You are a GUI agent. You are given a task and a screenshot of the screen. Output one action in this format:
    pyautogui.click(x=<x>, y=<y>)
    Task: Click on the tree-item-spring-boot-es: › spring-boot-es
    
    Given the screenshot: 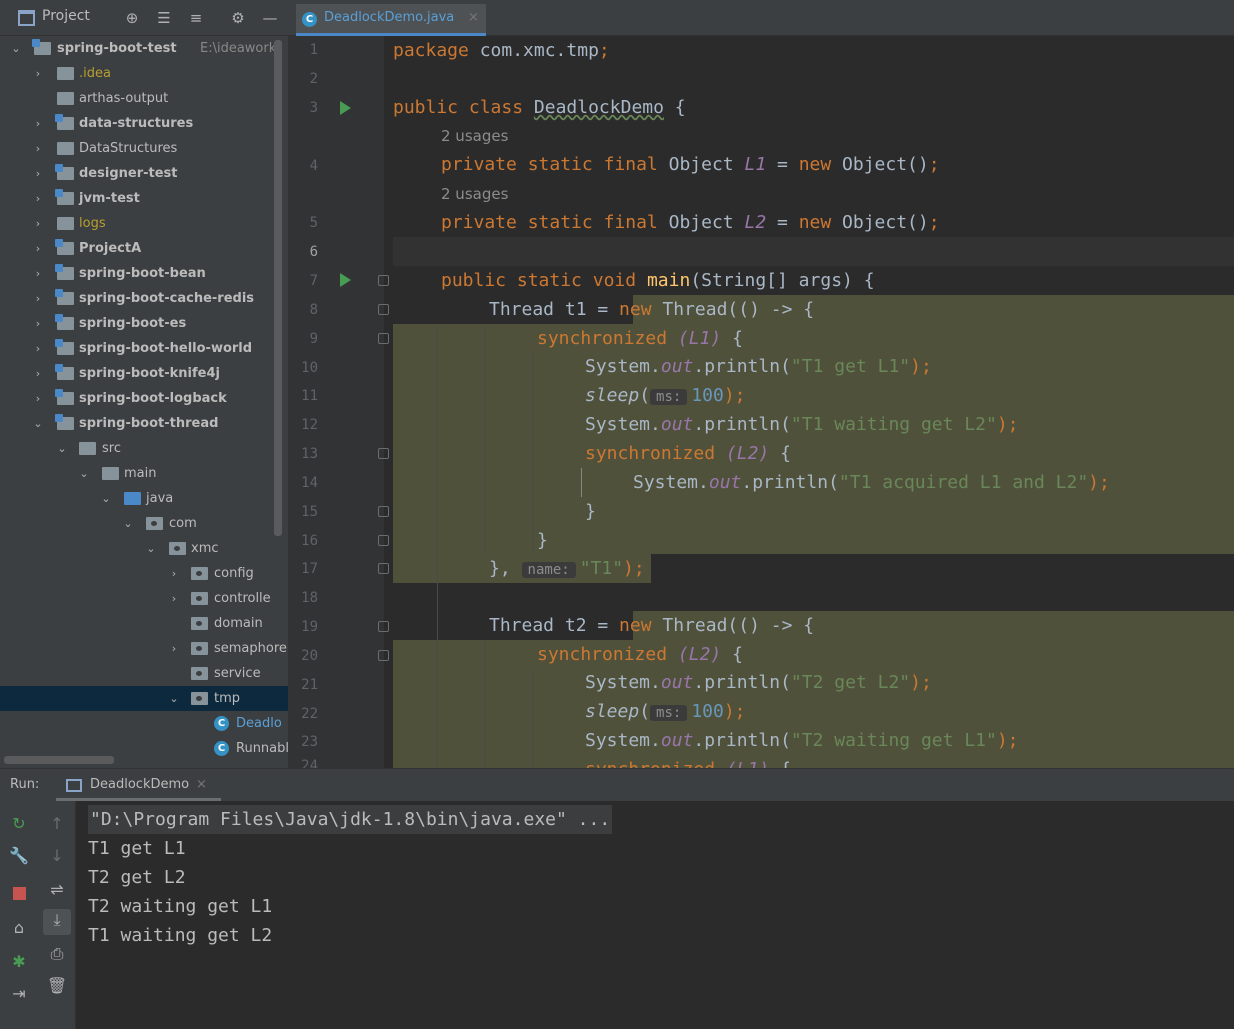 What is the action you would take?
    pyautogui.click(x=144, y=323)
    